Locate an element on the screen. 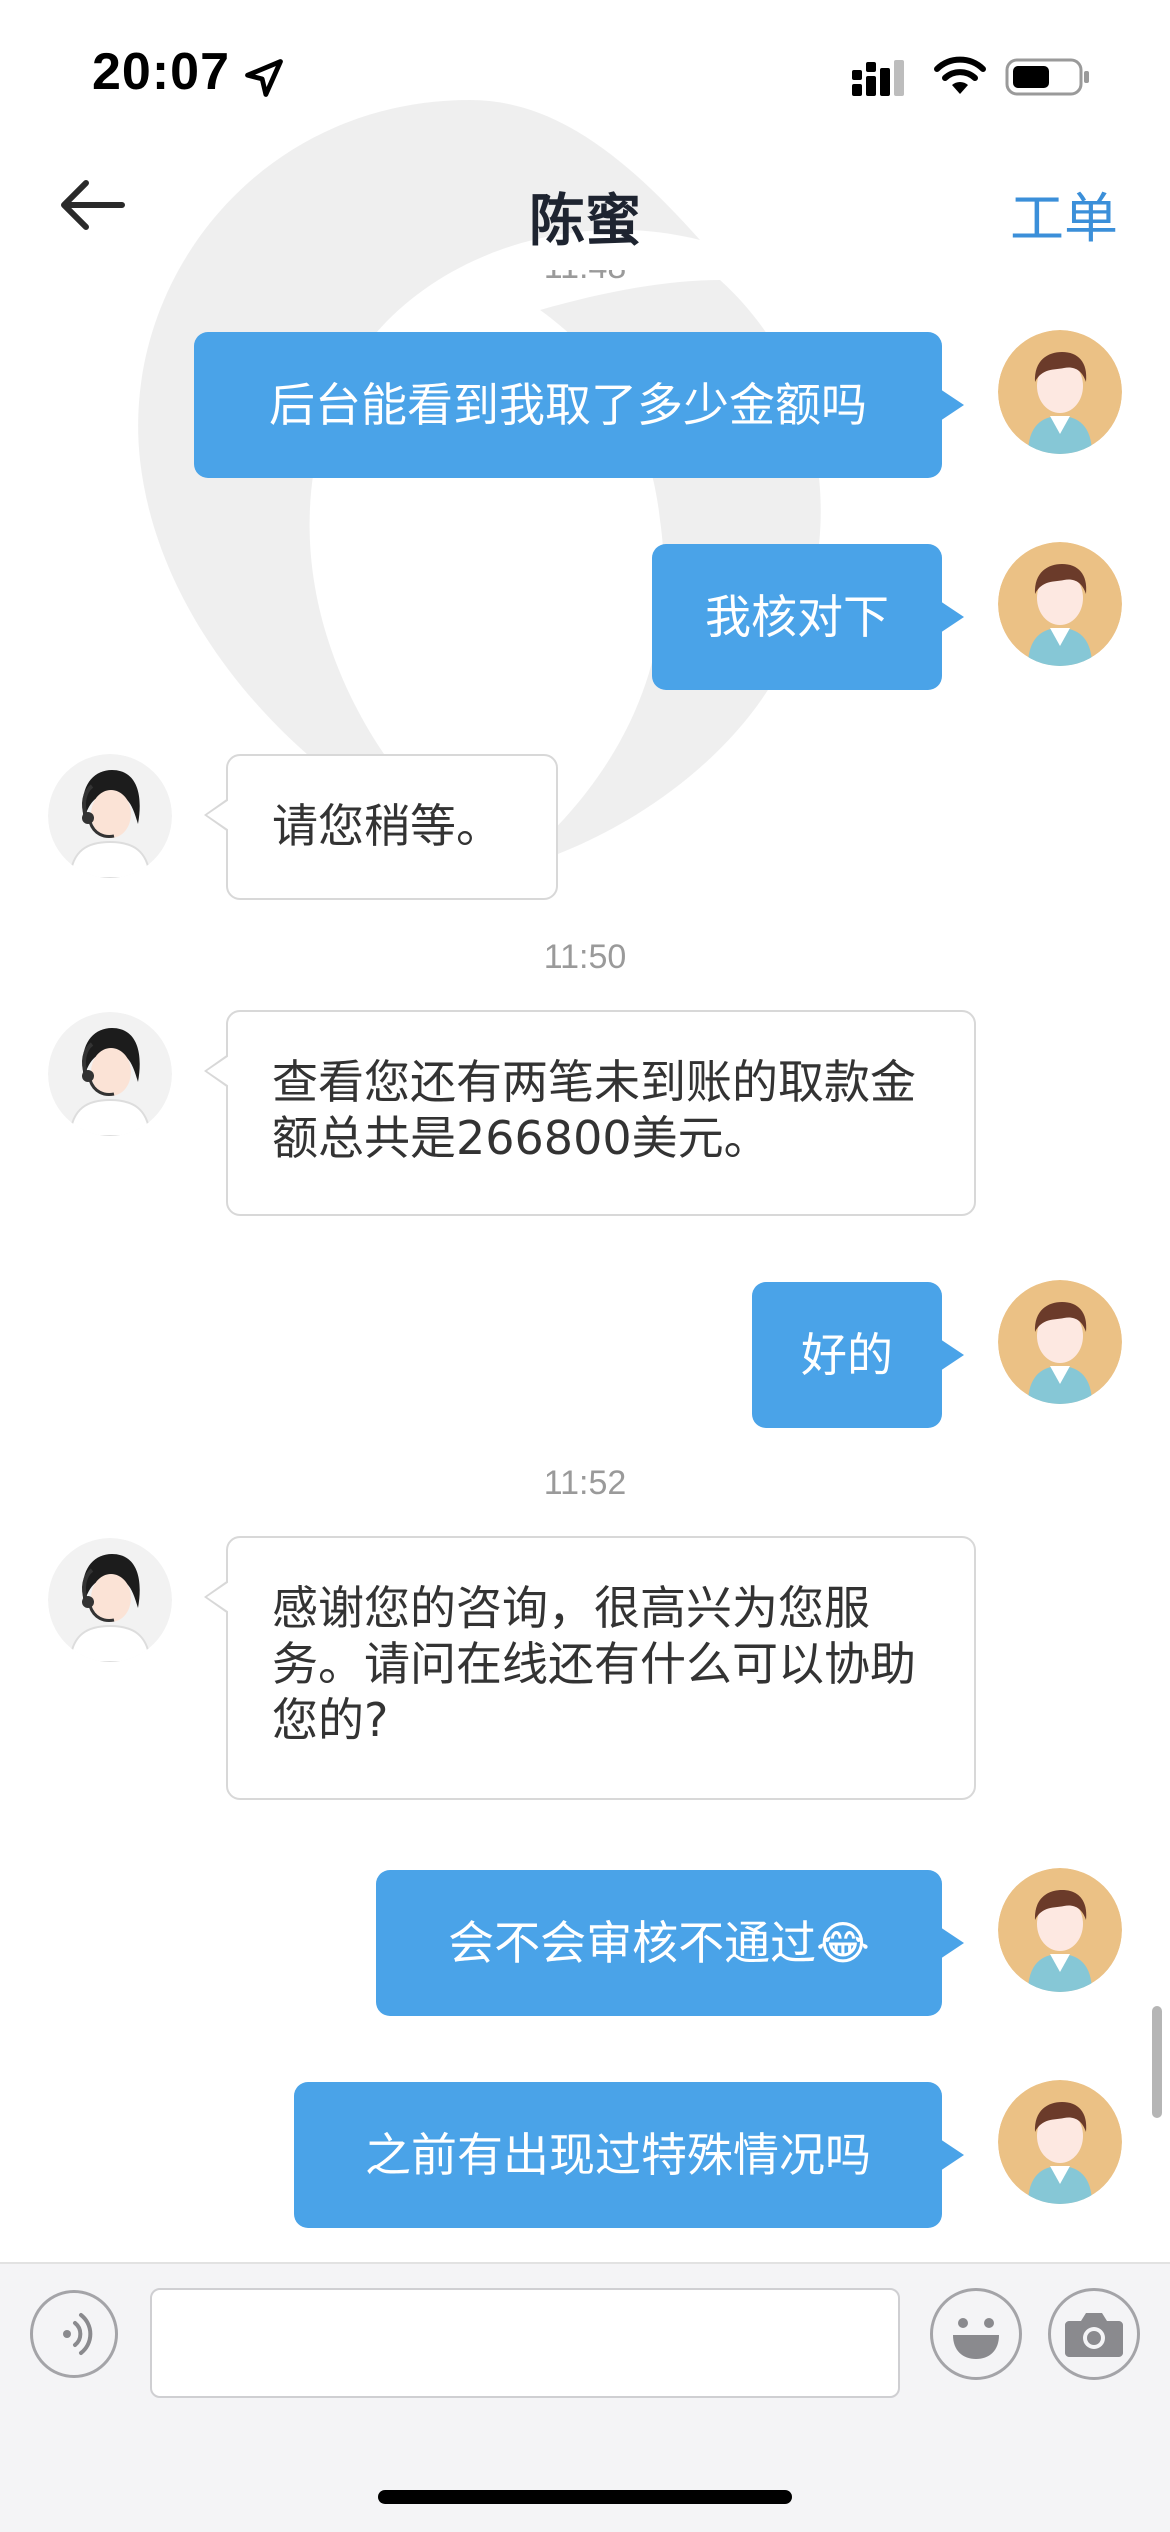 The height and width of the screenshot is (2532, 1170). outgoing-message-bubble: 后台能看到我取了多少金额吗 is located at coordinates (579, 405).